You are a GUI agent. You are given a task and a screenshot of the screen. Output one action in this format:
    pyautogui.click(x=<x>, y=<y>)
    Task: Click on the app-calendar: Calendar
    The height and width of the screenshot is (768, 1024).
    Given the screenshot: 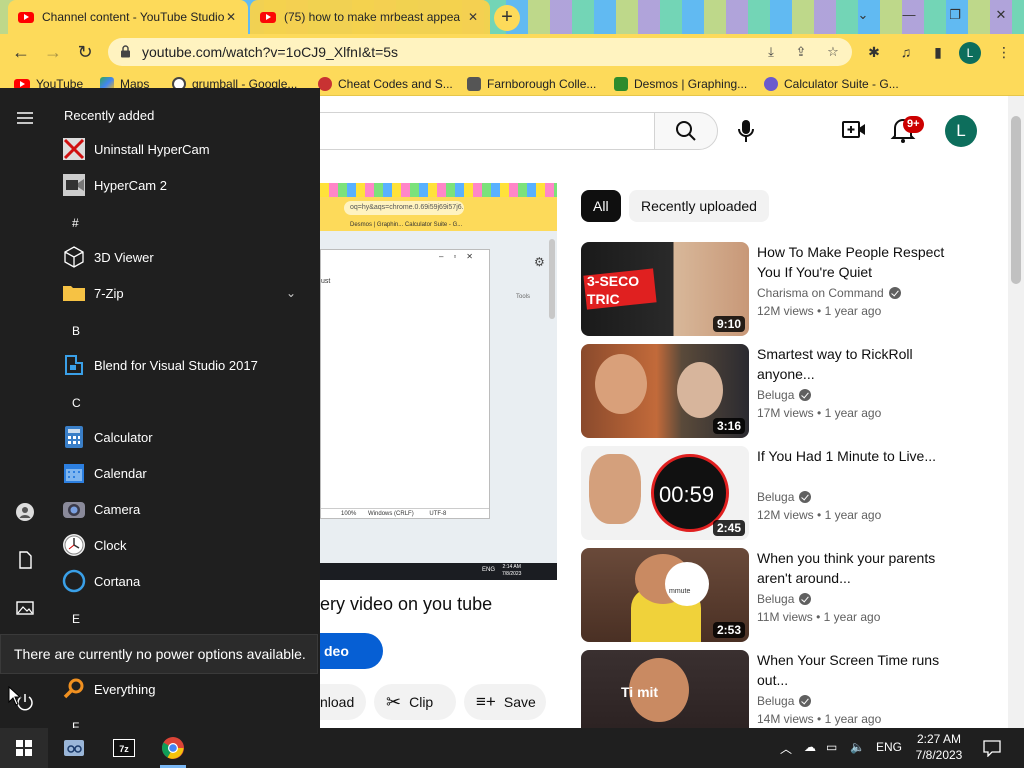 What is the action you would take?
    pyautogui.click(x=185, y=473)
    